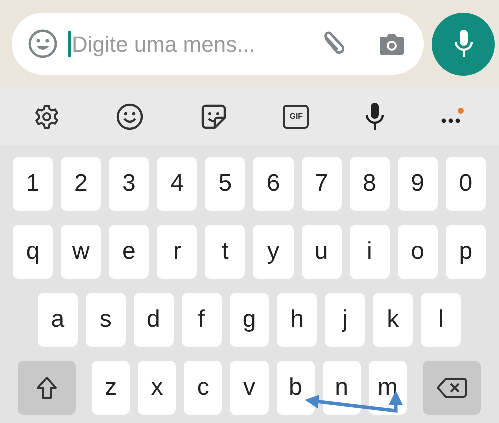 The width and height of the screenshot is (499, 423). Describe the element at coordinates (130, 116) in the screenshot. I see `emoji-icon` at that location.